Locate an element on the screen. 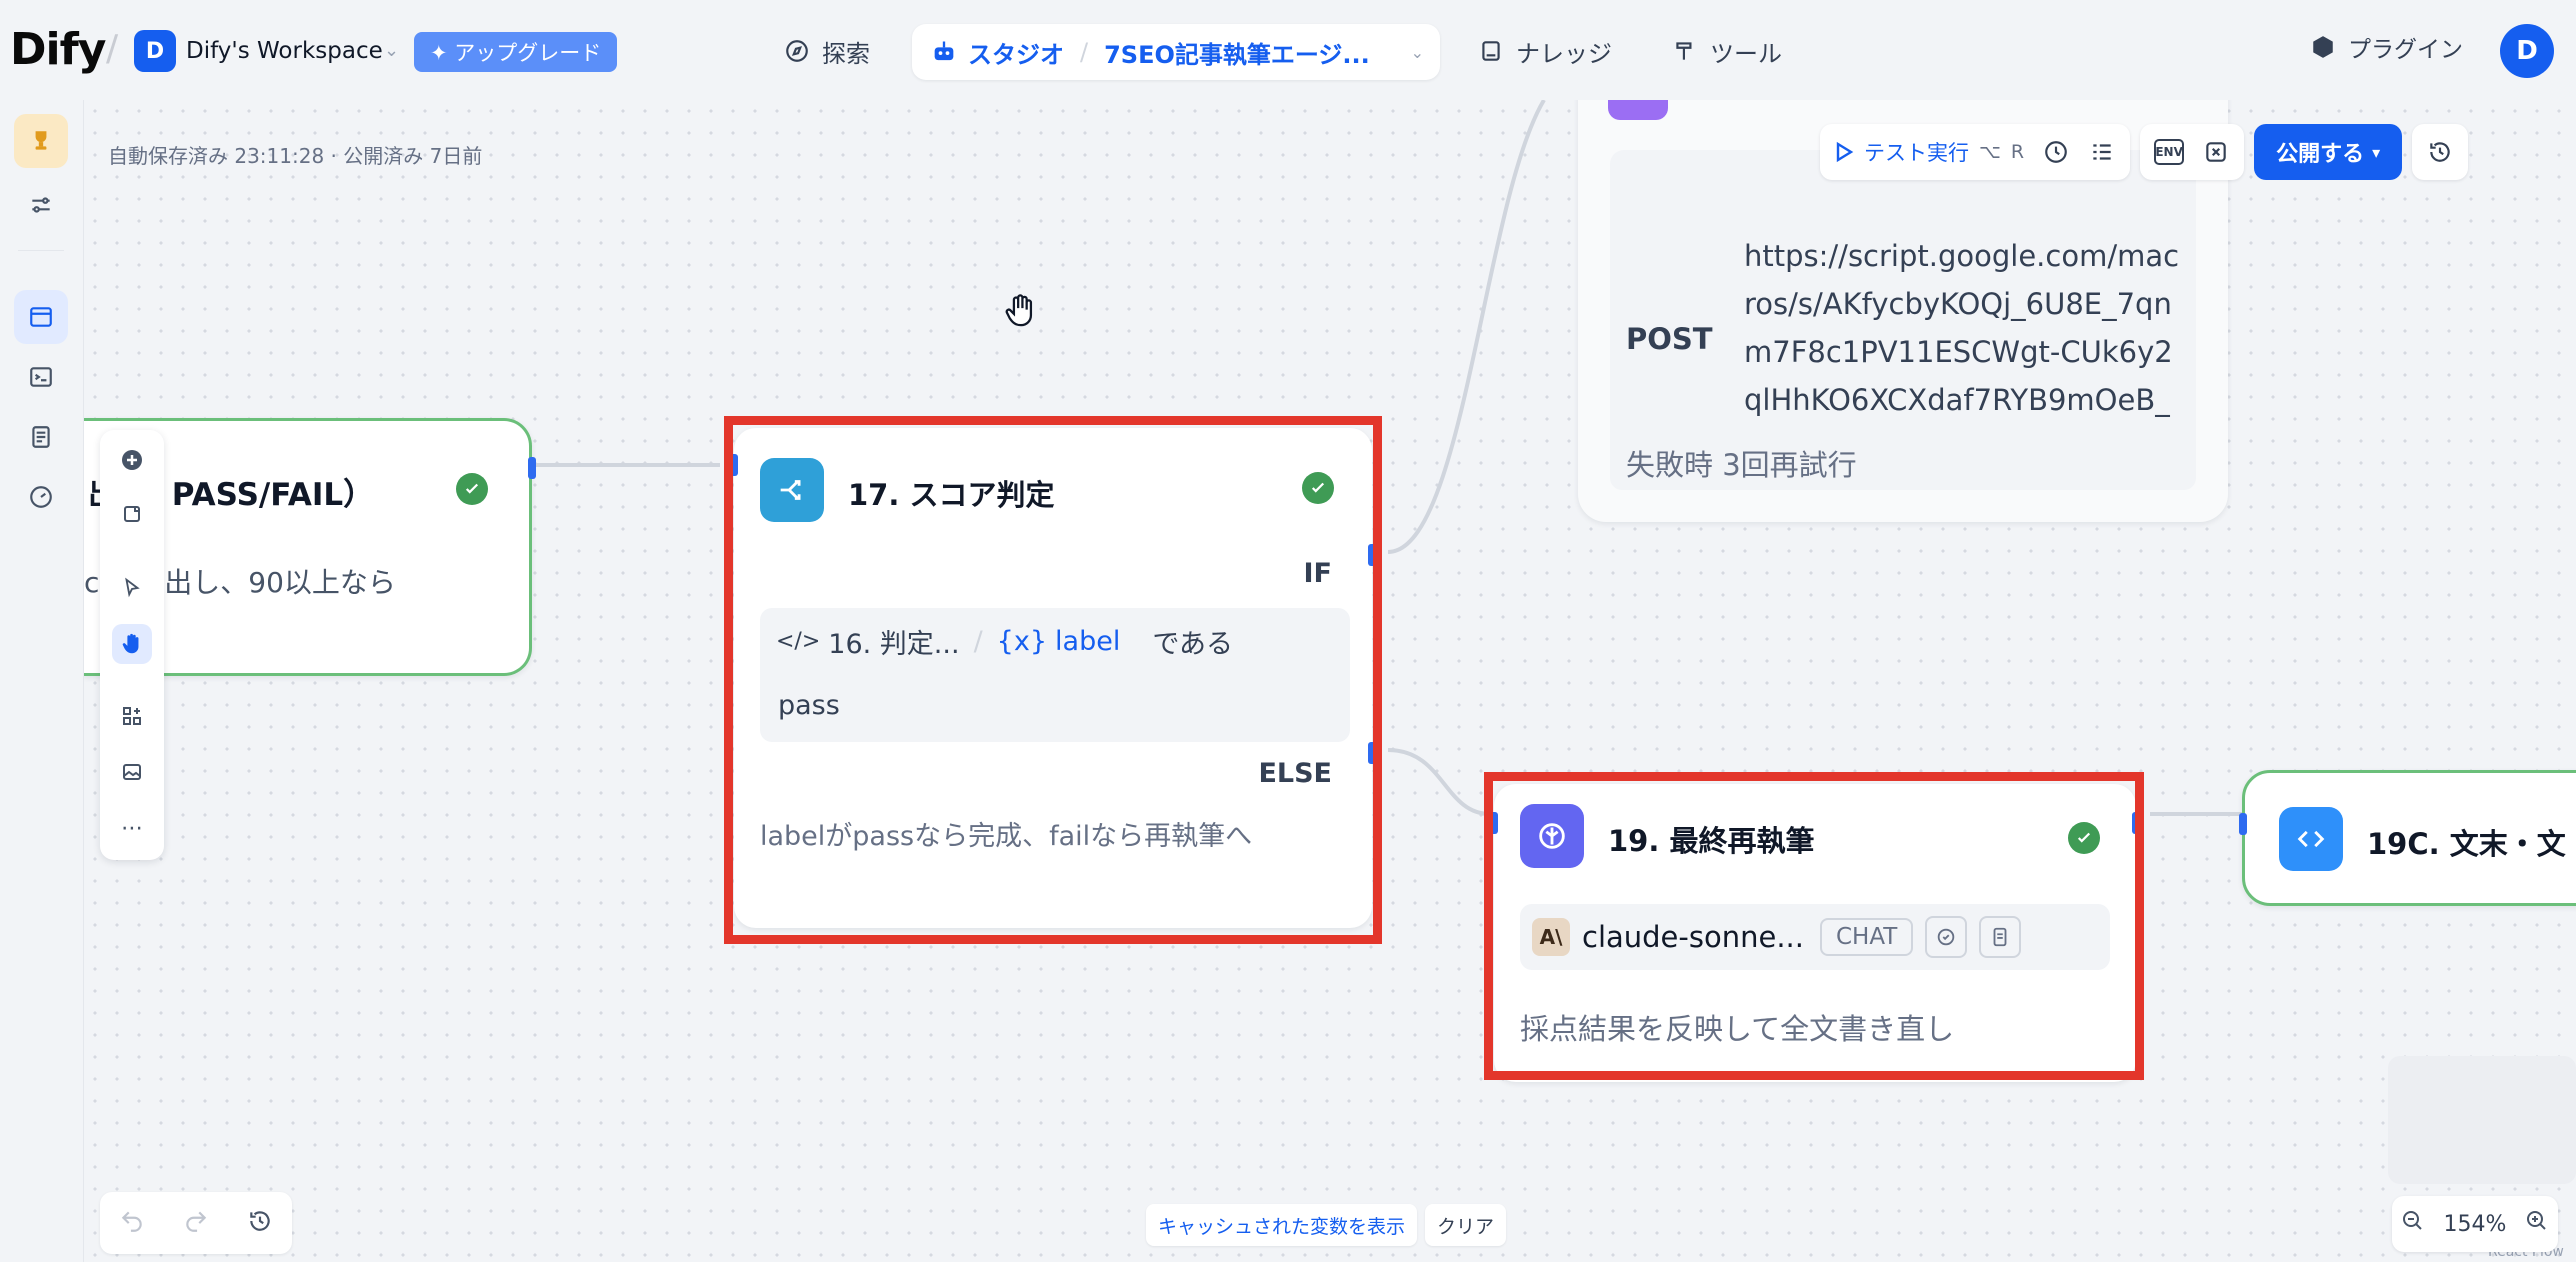 The width and height of the screenshot is (2576, 1262). note-icon is located at coordinates (132, 514).